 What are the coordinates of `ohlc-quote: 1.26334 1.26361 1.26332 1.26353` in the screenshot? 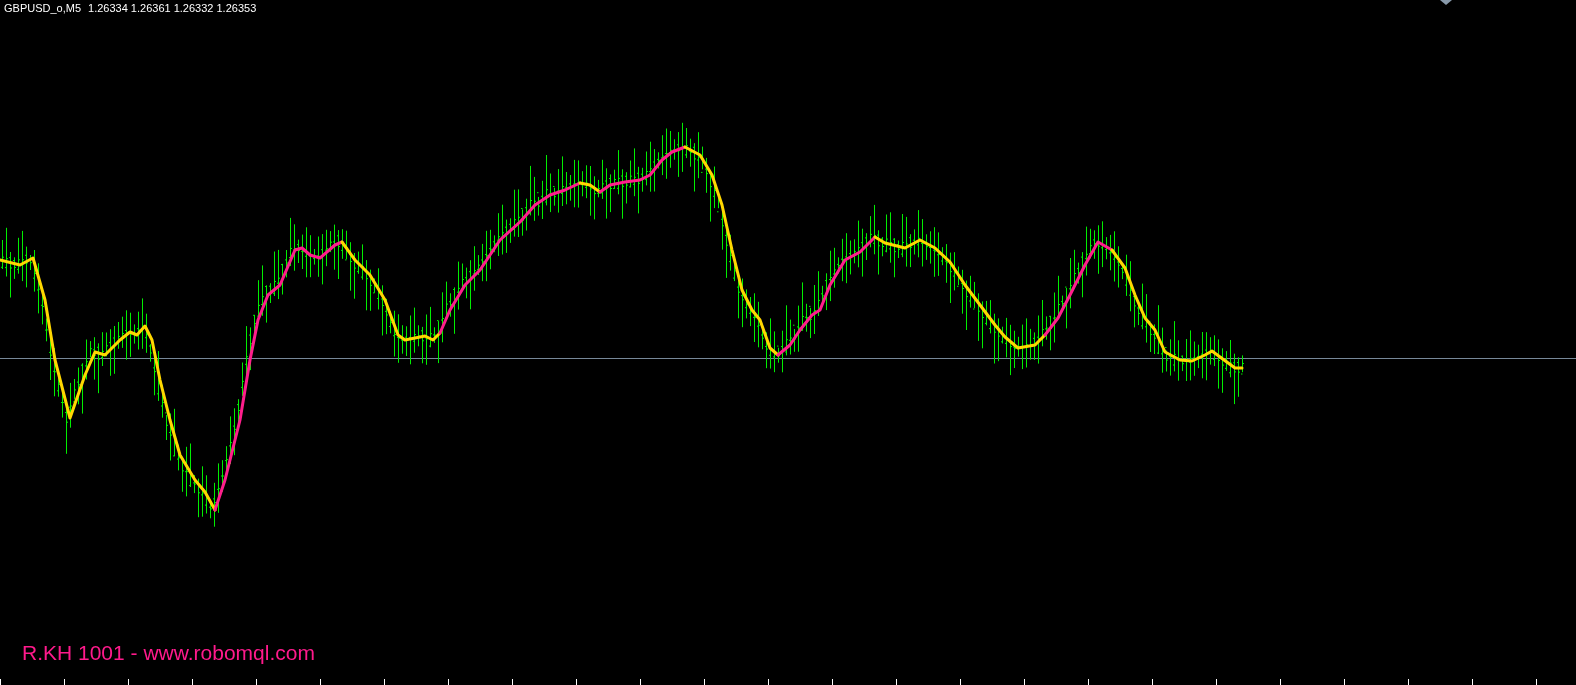 It's located at (172, 8).